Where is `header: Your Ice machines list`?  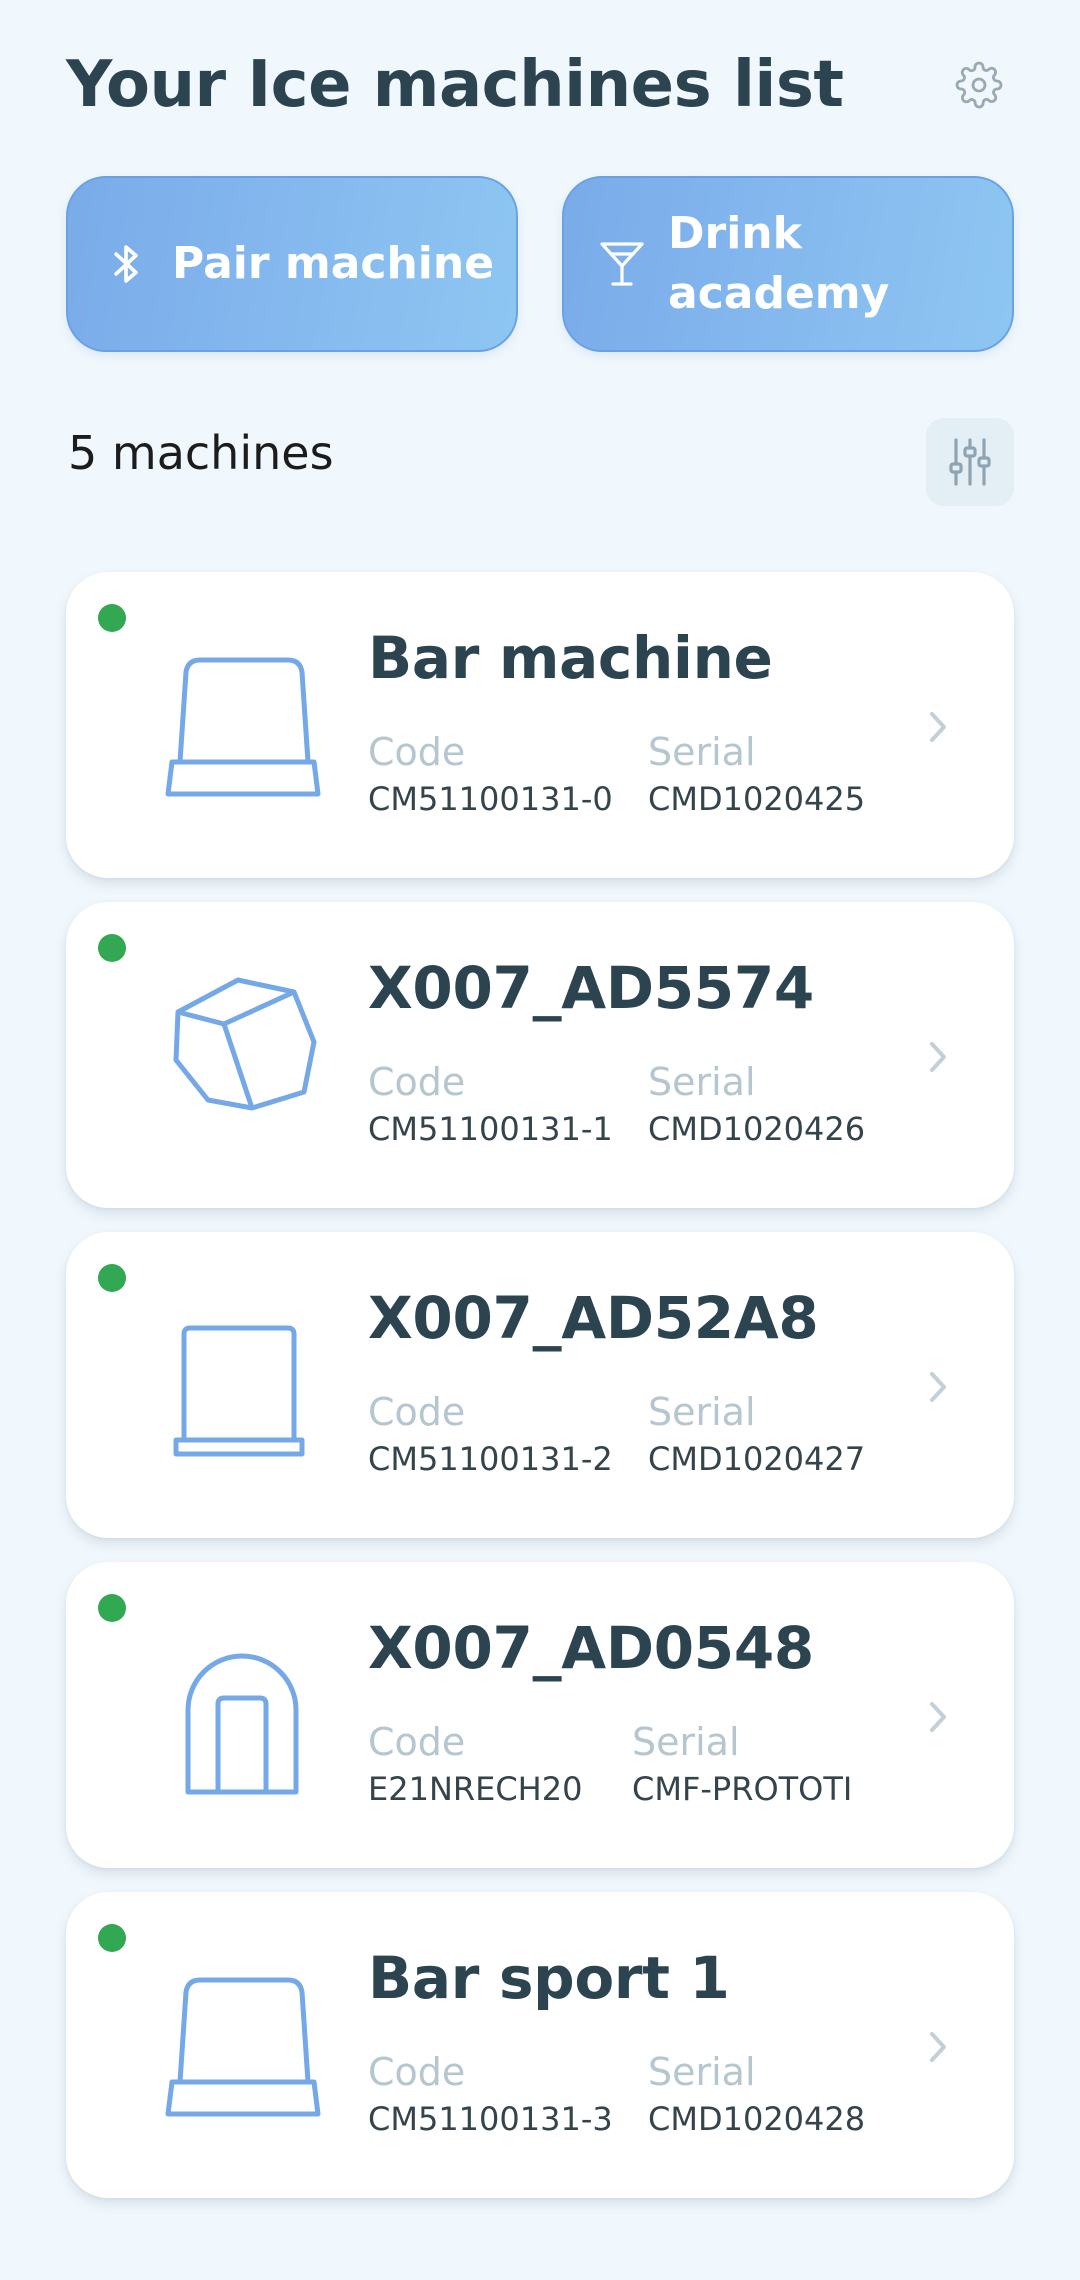
header: Your Ice machines list is located at coordinates (540, 85).